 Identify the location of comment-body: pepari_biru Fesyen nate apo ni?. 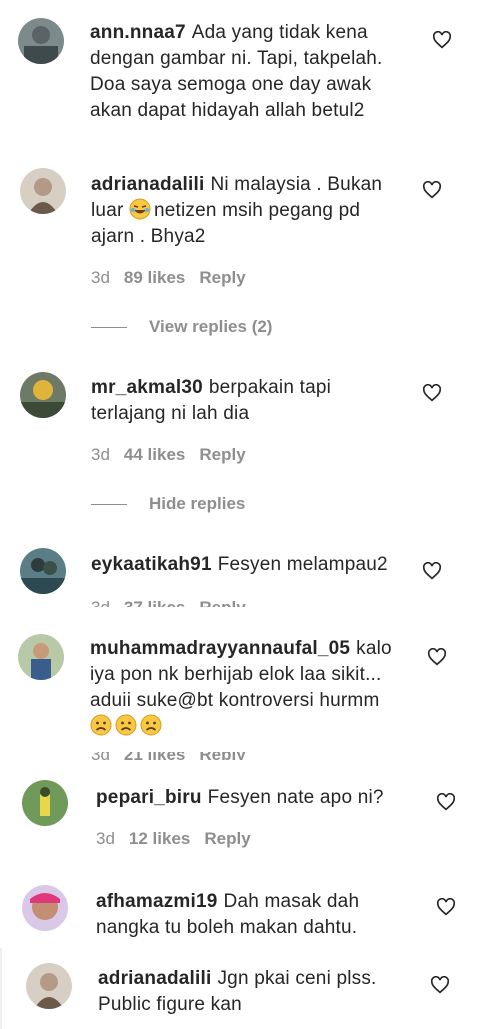
(256, 798).